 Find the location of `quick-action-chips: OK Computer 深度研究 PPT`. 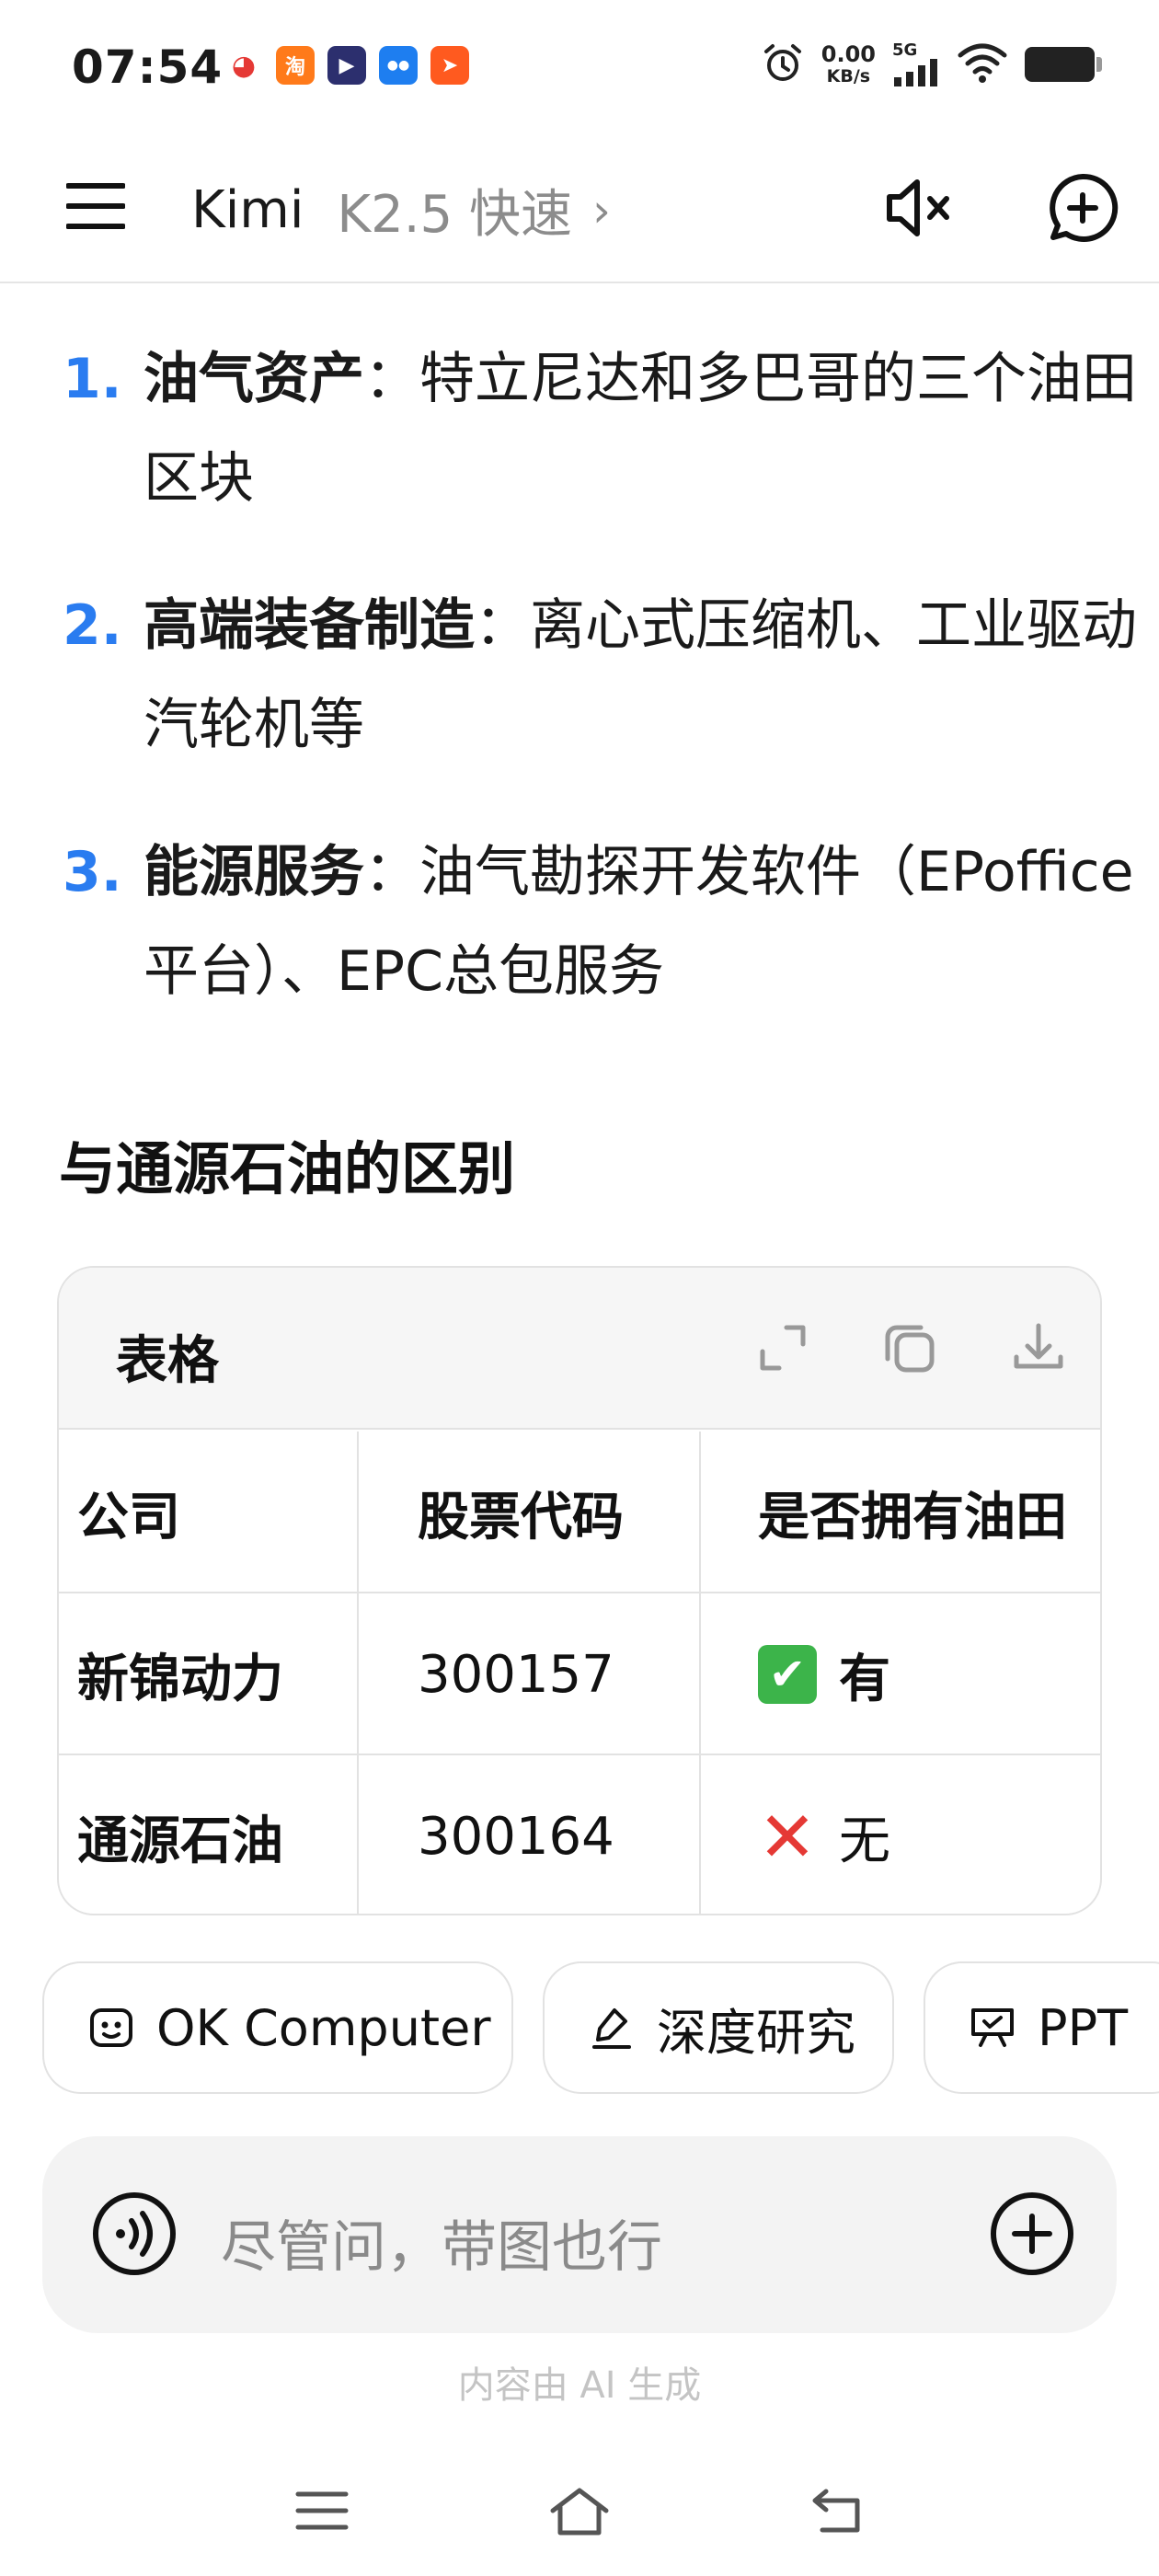

quick-action-chips: OK Computer 深度研究 PPT is located at coordinates (600, 2028).